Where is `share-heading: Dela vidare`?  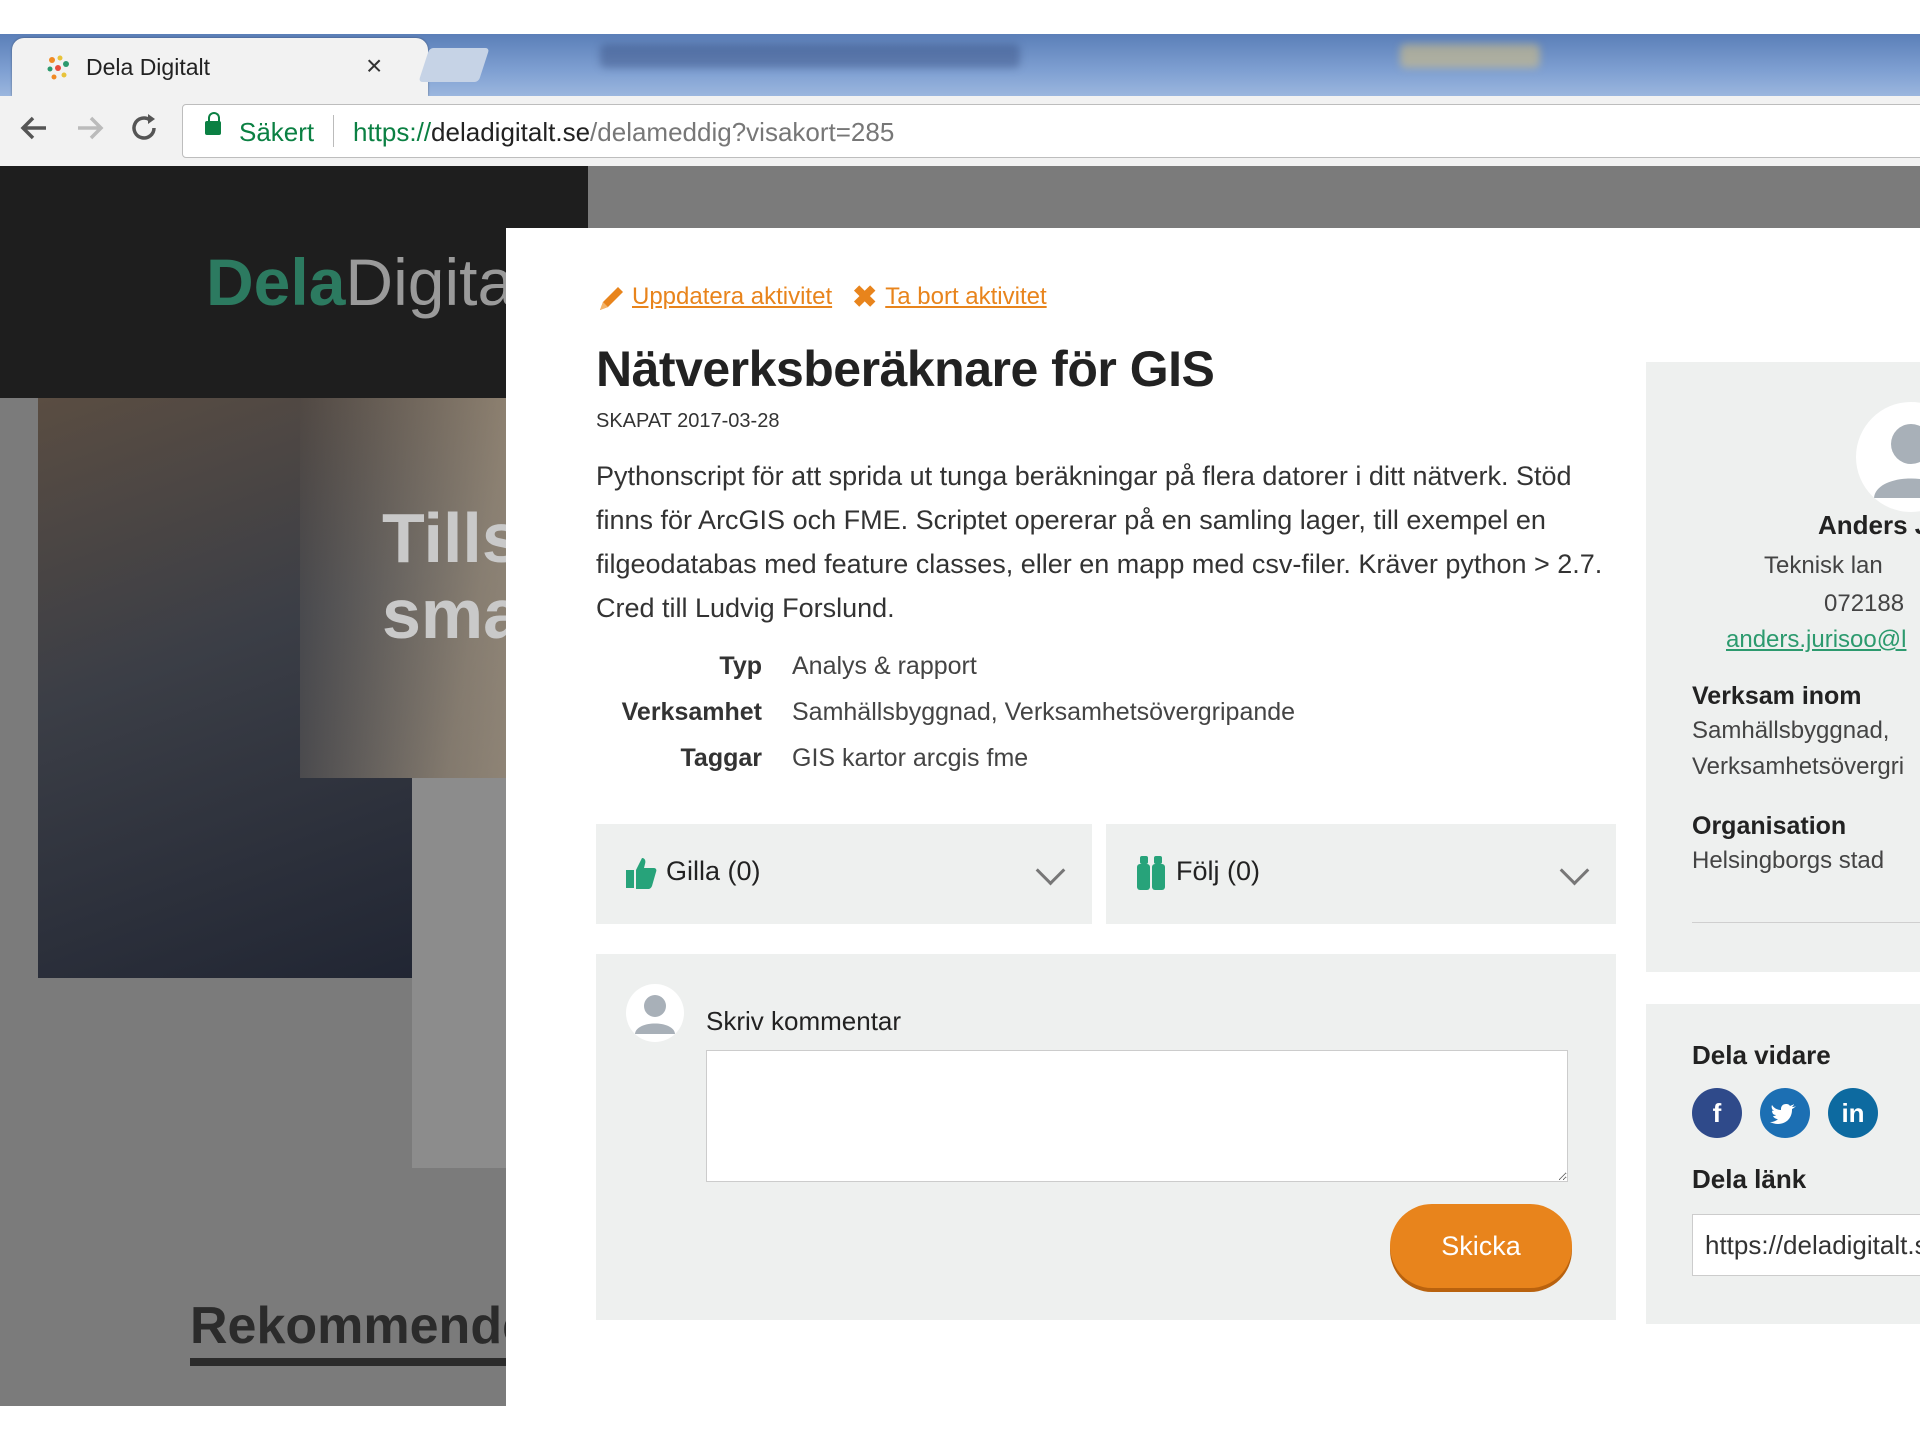 share-heading: Dela vidare is located at coordinates (1761, 1055).